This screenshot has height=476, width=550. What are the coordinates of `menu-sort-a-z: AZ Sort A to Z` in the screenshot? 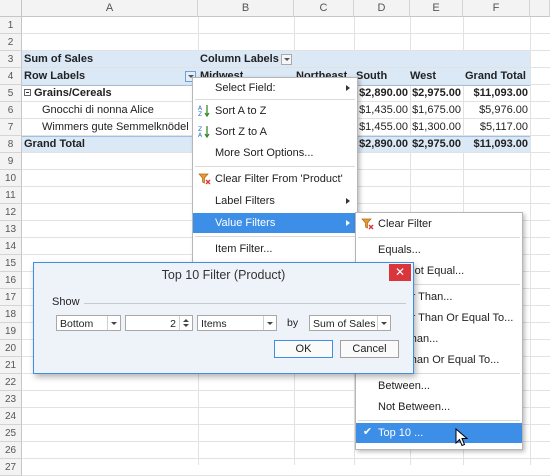 It's located at (275, 111).